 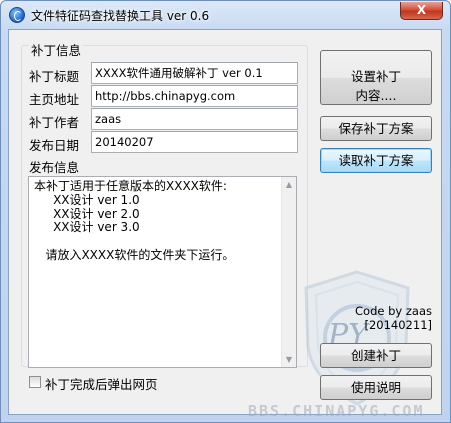 I want to click on watermark-text: BBS.CHINAPYG.COM, so click(x=336, y=411).